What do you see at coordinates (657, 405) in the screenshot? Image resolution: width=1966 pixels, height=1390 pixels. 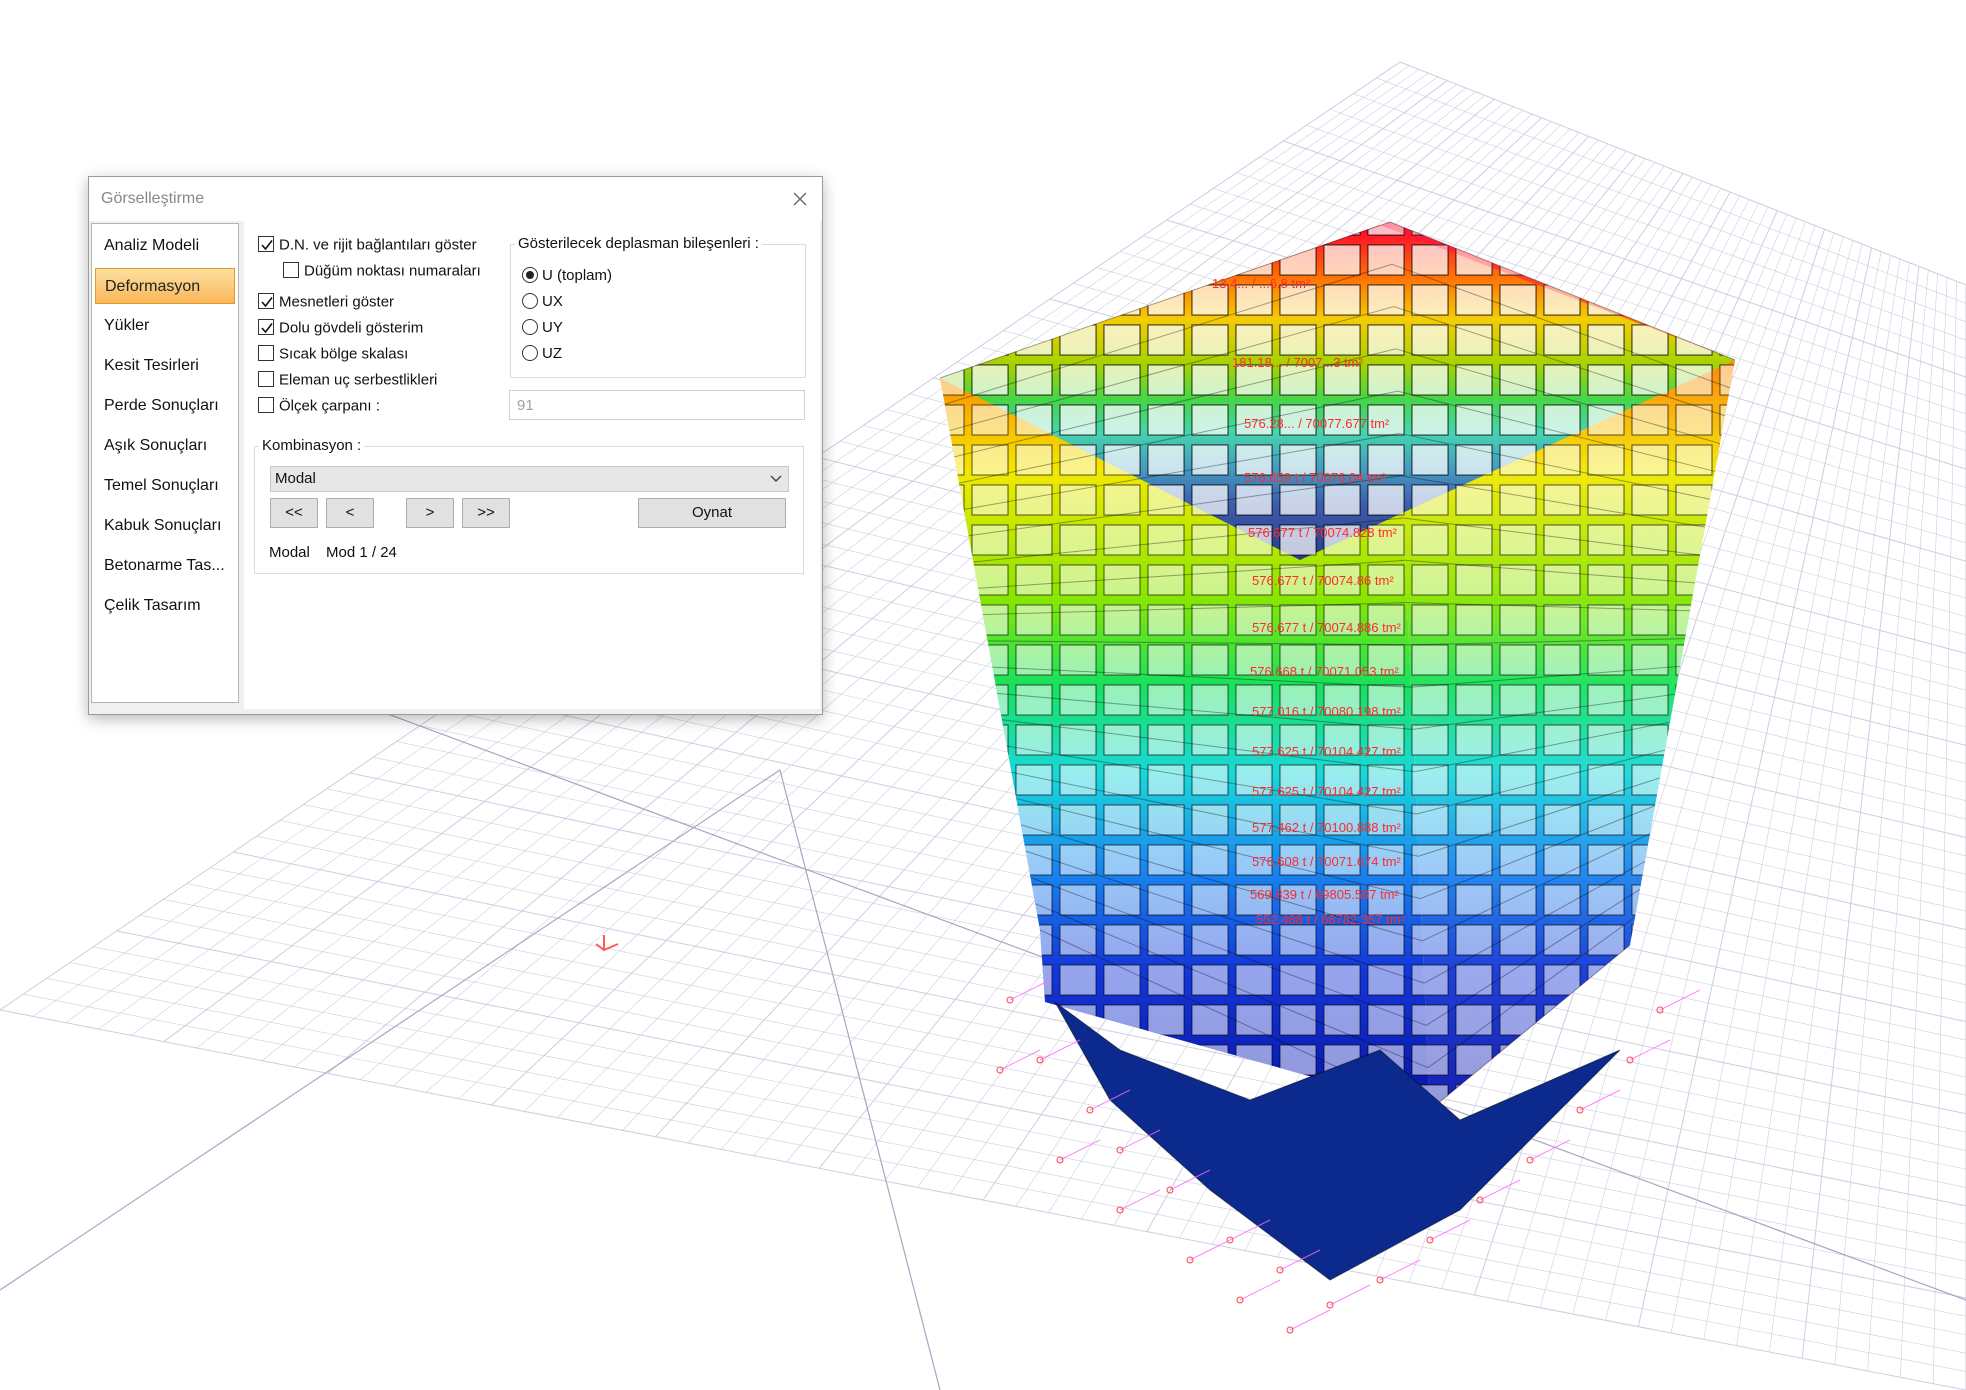 I see `scale-factor-input` at bounding box center [657, 405].